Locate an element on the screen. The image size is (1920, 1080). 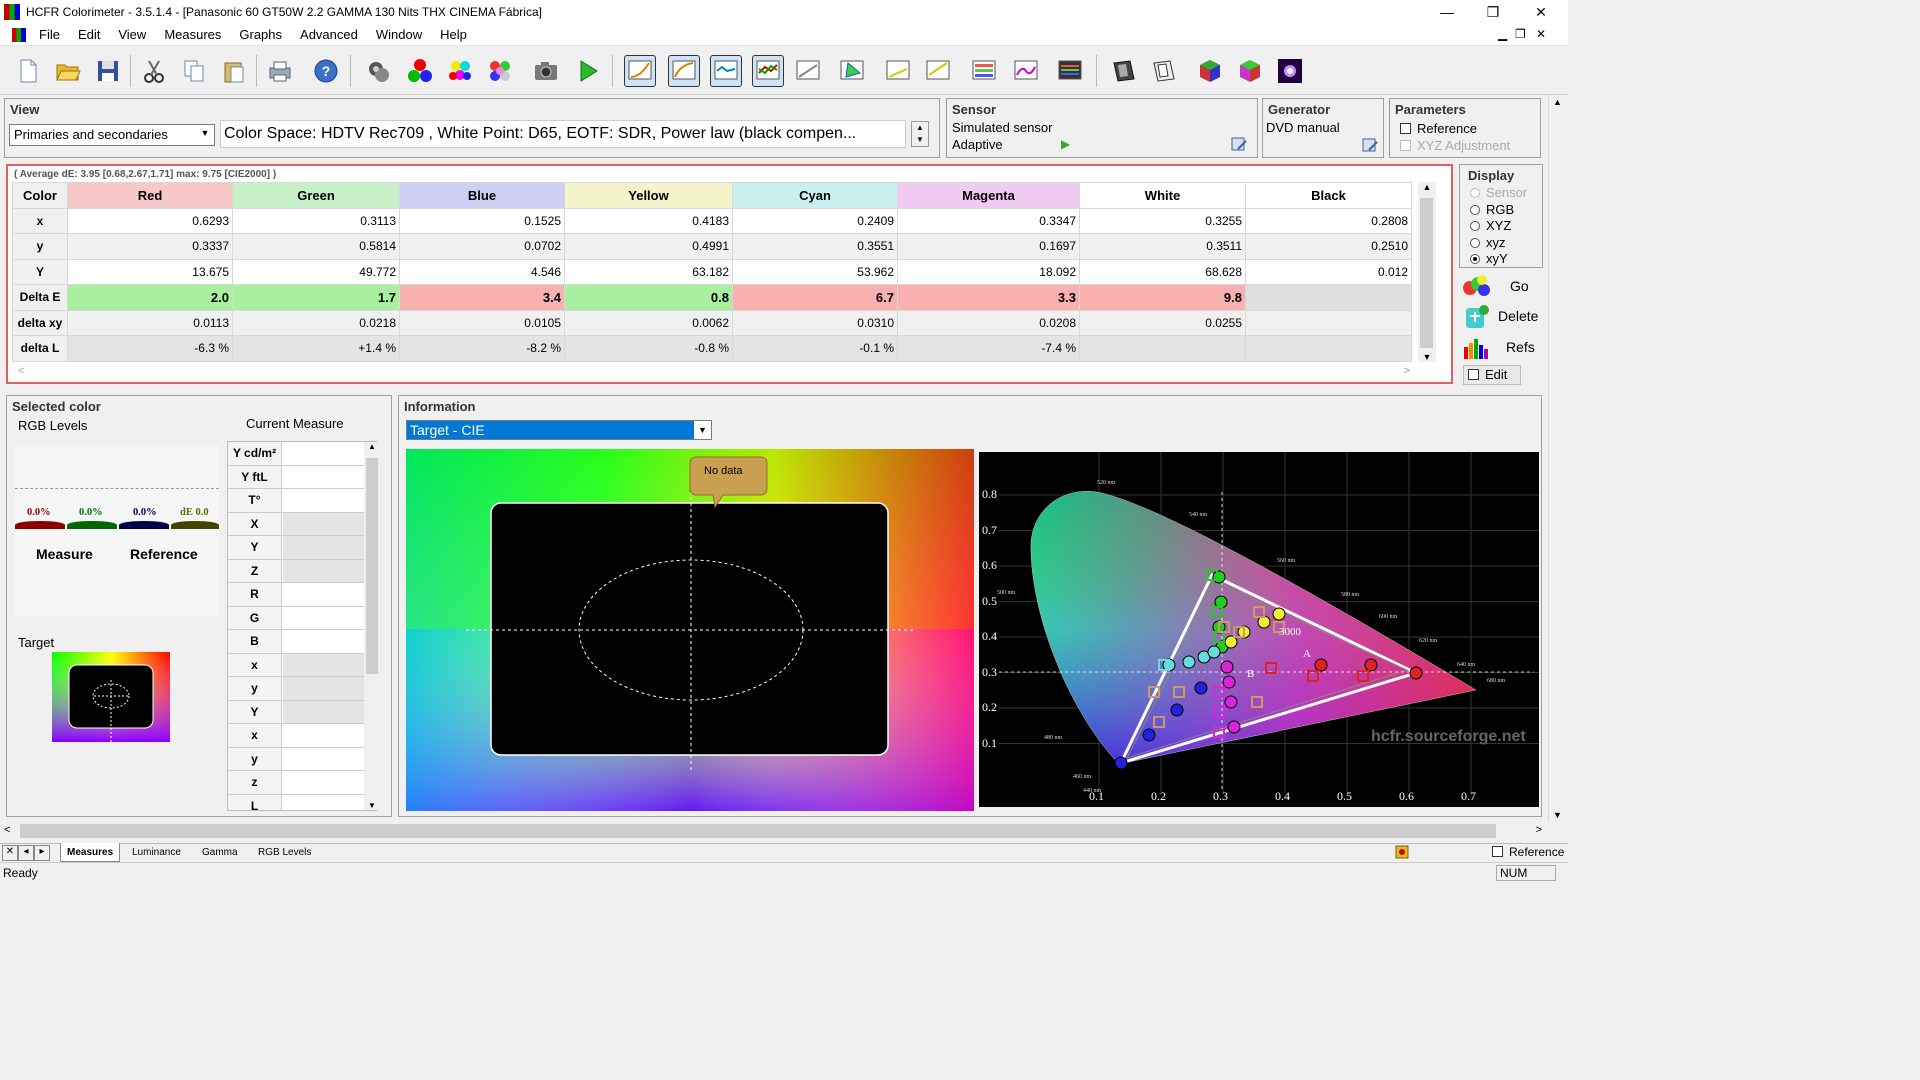
table-cell: 0.0255 is located at coordinates (1162, 322).